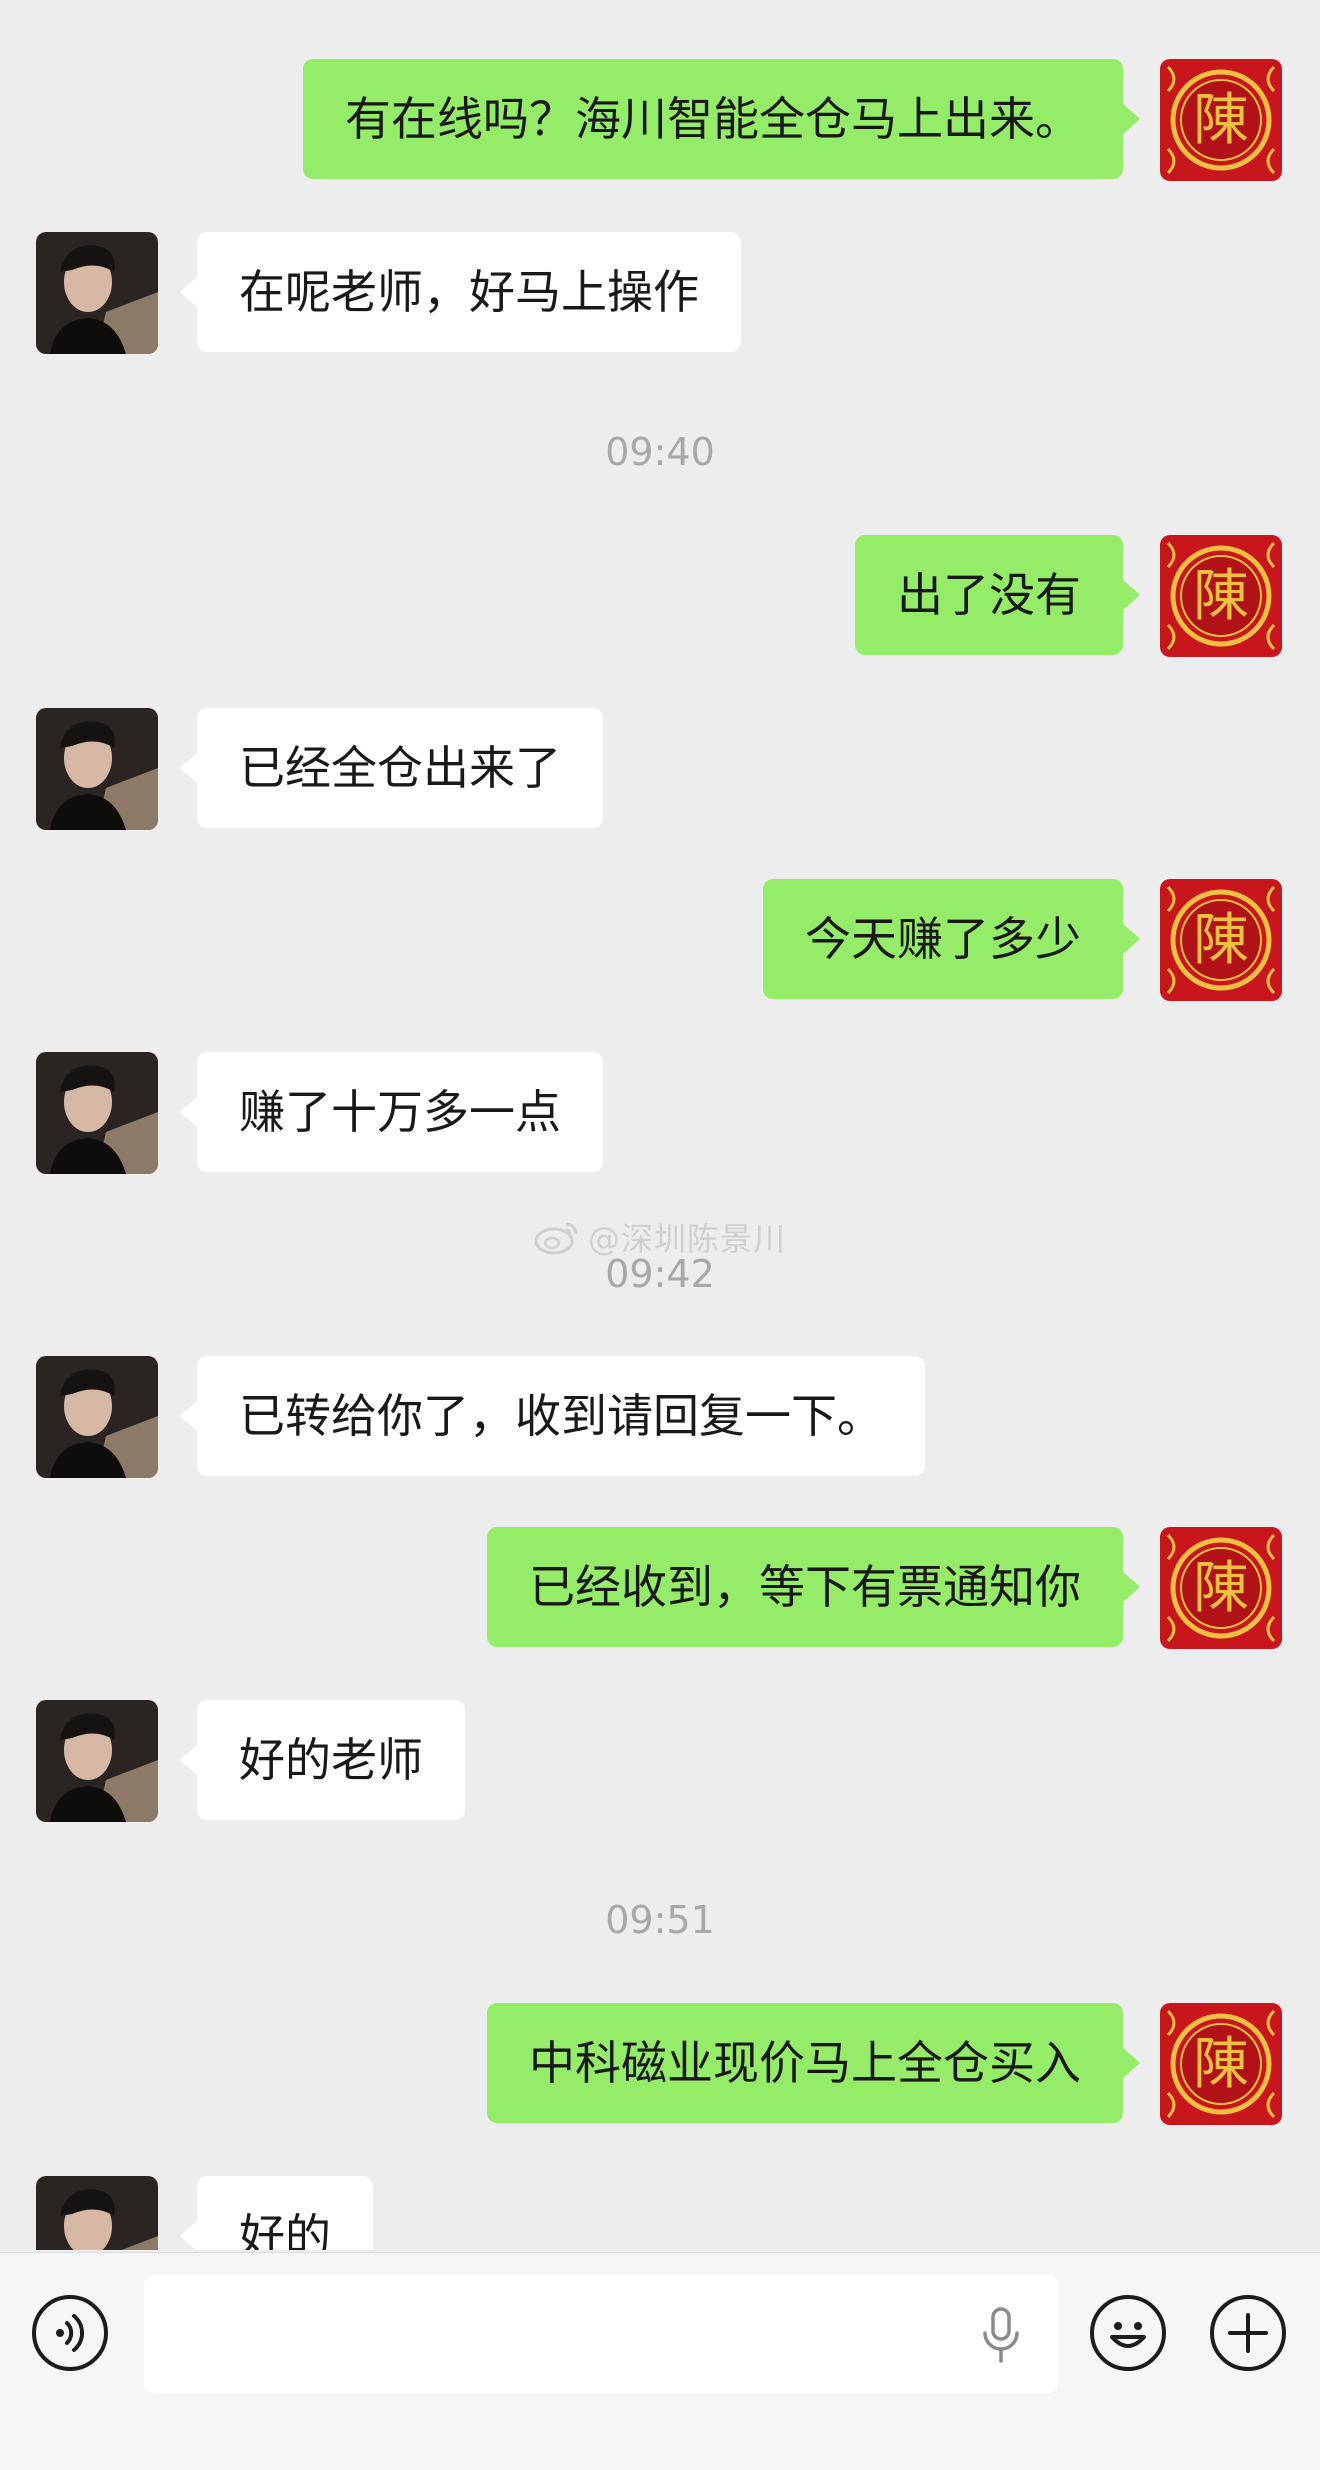 This screenshot has height=2470, width=1320. Describe the element at coordinates (660, 452) in the screenshot. I see `timestamp: 09:40` at that location.